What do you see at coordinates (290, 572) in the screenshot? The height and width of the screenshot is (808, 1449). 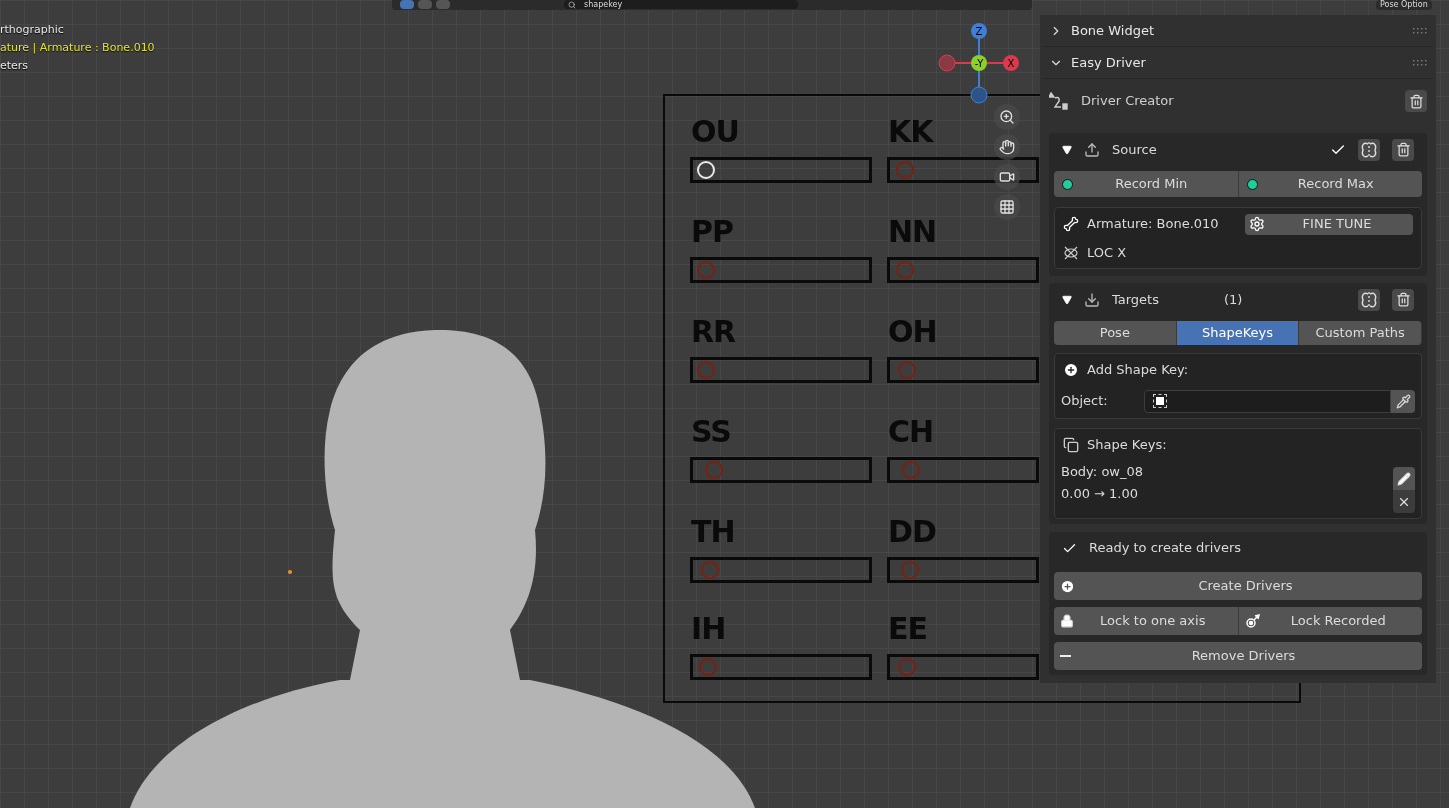 I see `origin-point` at bounding box center [290, 572].